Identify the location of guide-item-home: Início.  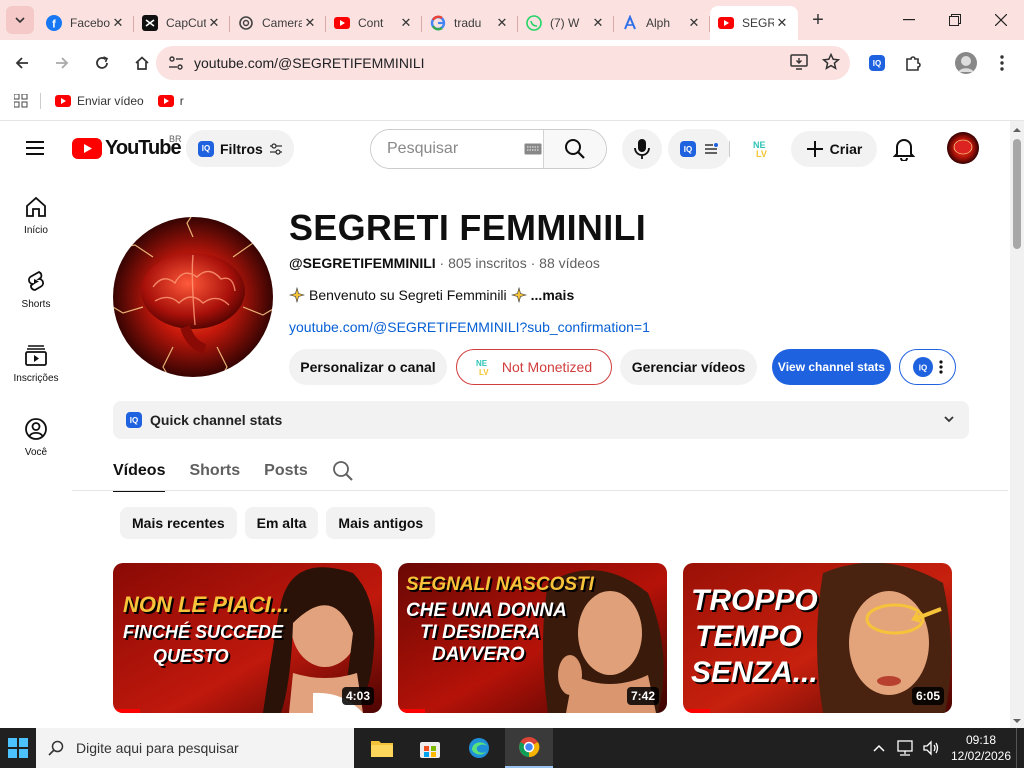
(36, 214).